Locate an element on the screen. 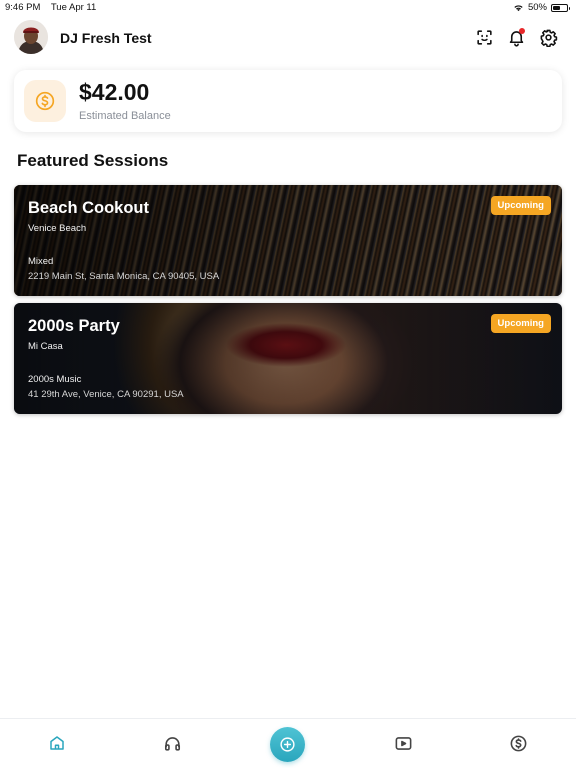  status-time: 9:46 PM is located at coordinates (23, 7).